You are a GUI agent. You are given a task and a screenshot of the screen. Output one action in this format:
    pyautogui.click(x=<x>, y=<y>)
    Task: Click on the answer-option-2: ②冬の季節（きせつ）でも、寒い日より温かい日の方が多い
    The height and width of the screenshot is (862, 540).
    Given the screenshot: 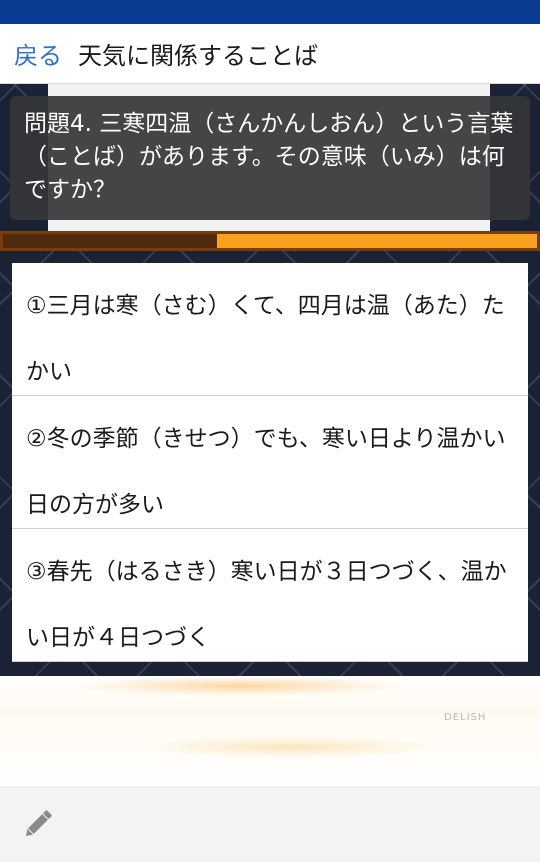 What is the action you would take?
    pyautogui.click(x=270, y=462)
    